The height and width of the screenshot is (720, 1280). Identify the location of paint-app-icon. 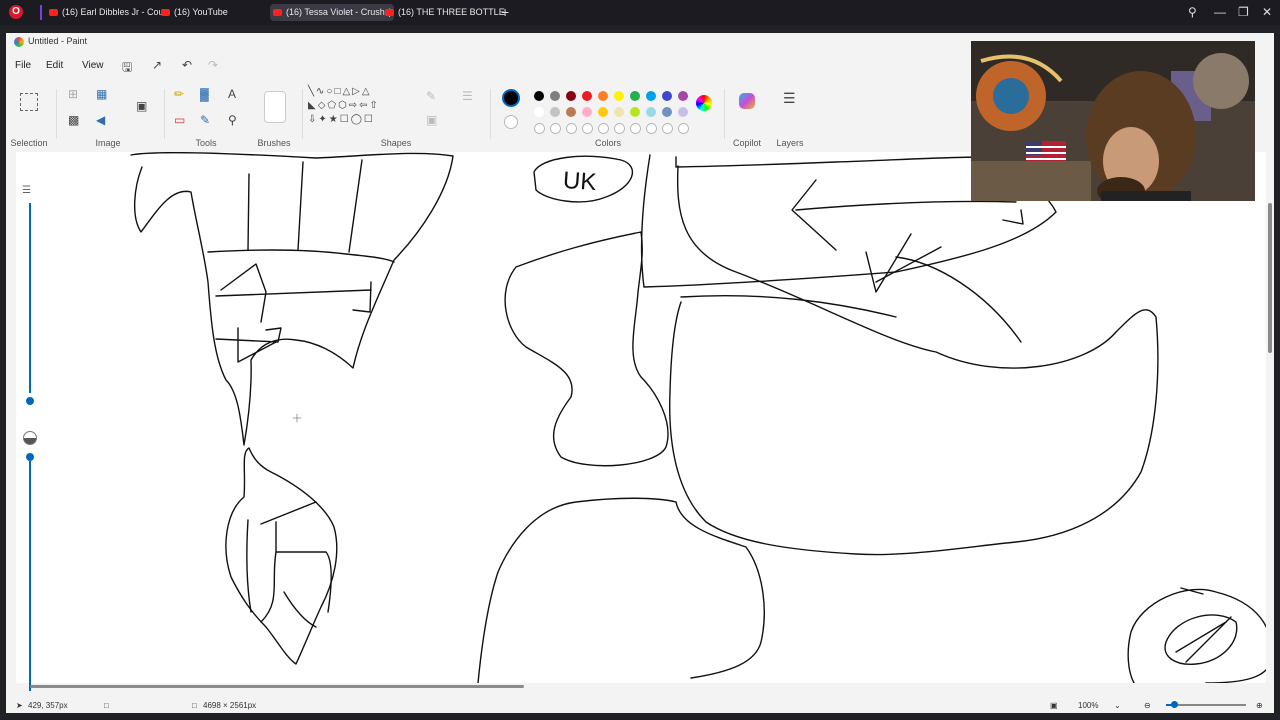
(19, 42).